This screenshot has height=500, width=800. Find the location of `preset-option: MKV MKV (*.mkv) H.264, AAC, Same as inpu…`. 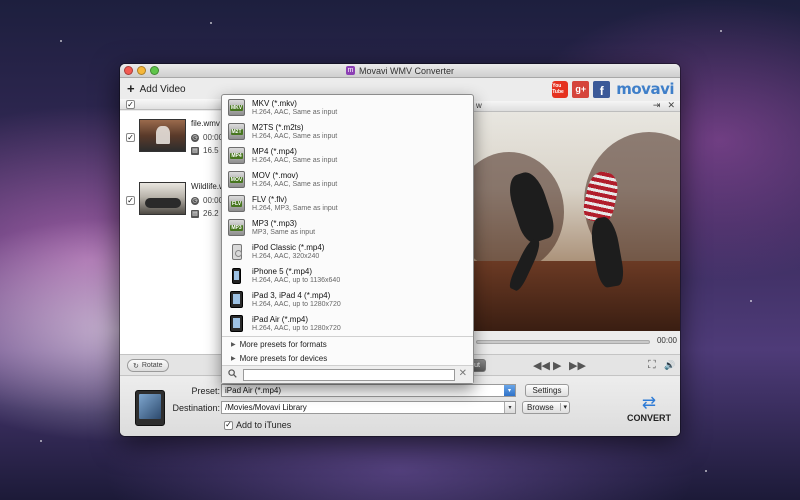

preset-option: MKV MKV (*.mkv) H.264, AAC, Same as inpu… is located at coordinates (347, 108).